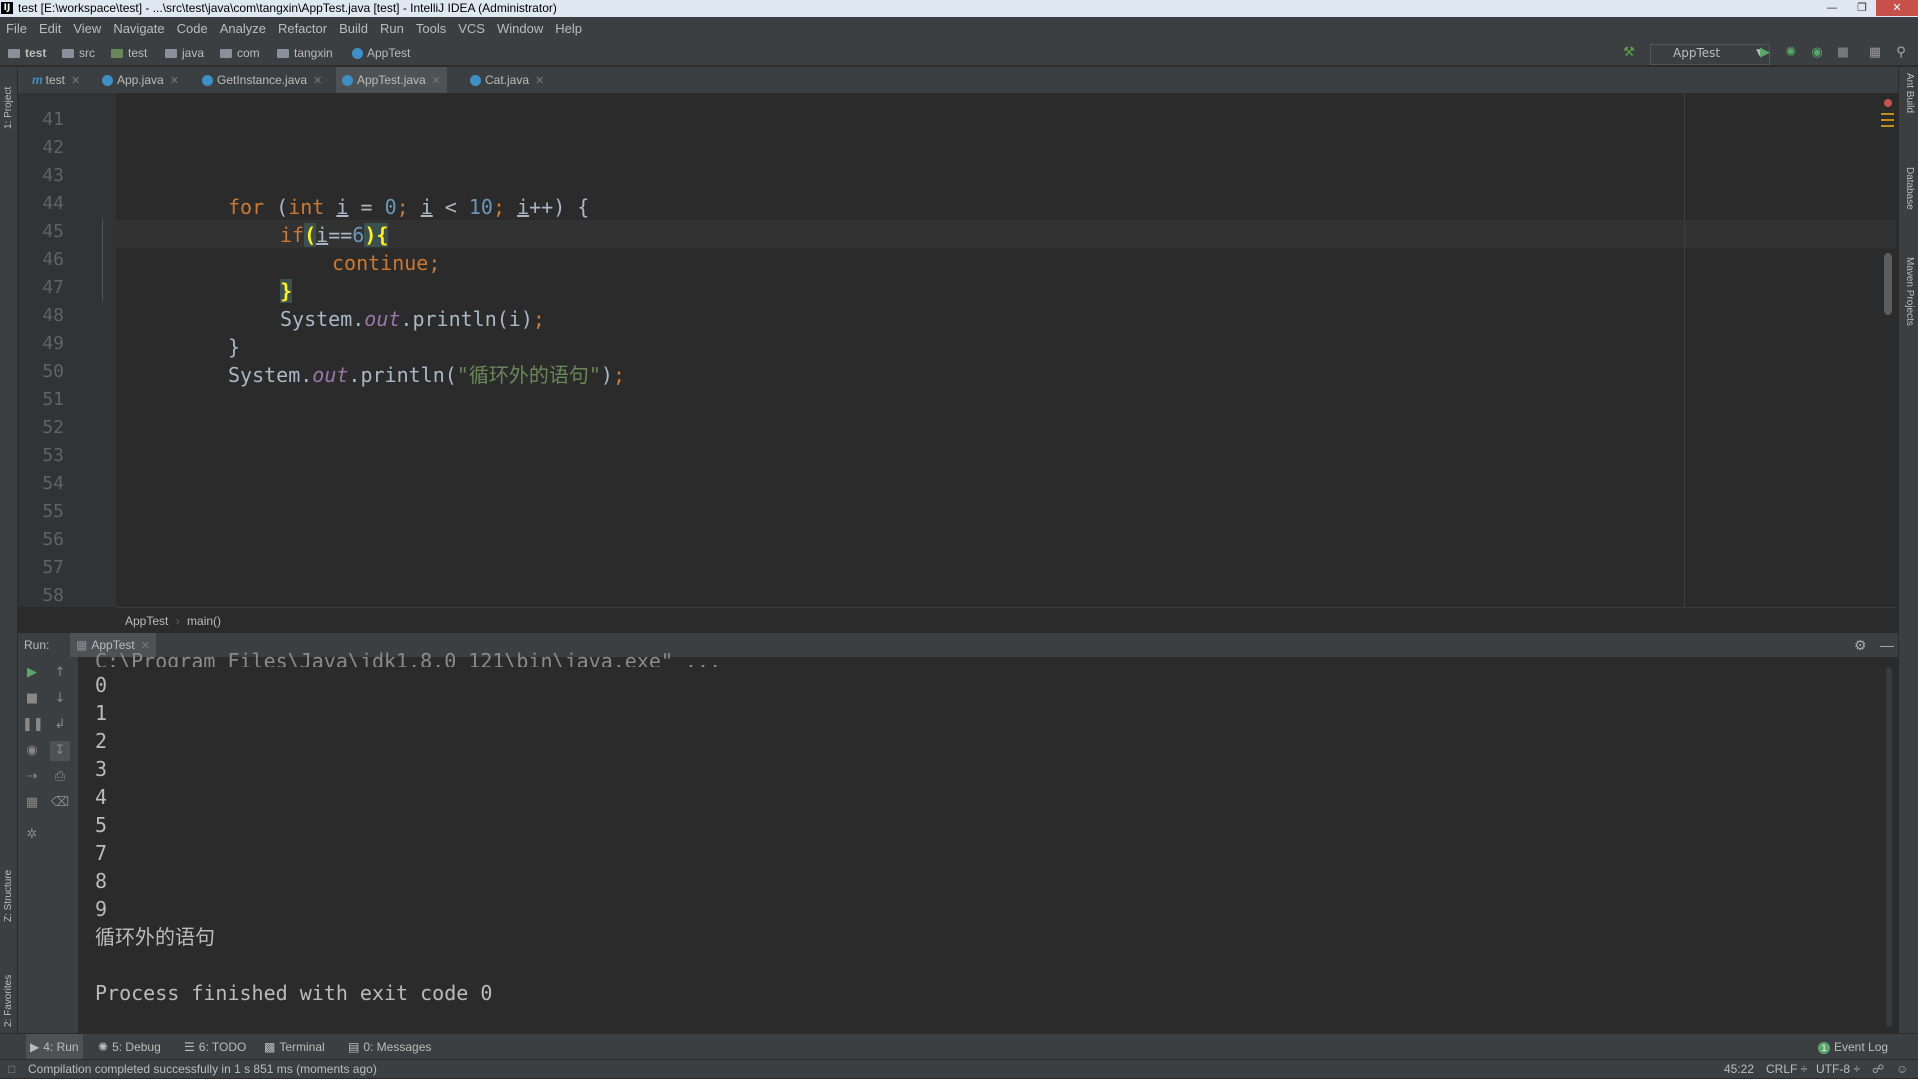 This screenshot has height=1079, width=1918. I want to click on menu-edit: Edit, so click(50, 28).